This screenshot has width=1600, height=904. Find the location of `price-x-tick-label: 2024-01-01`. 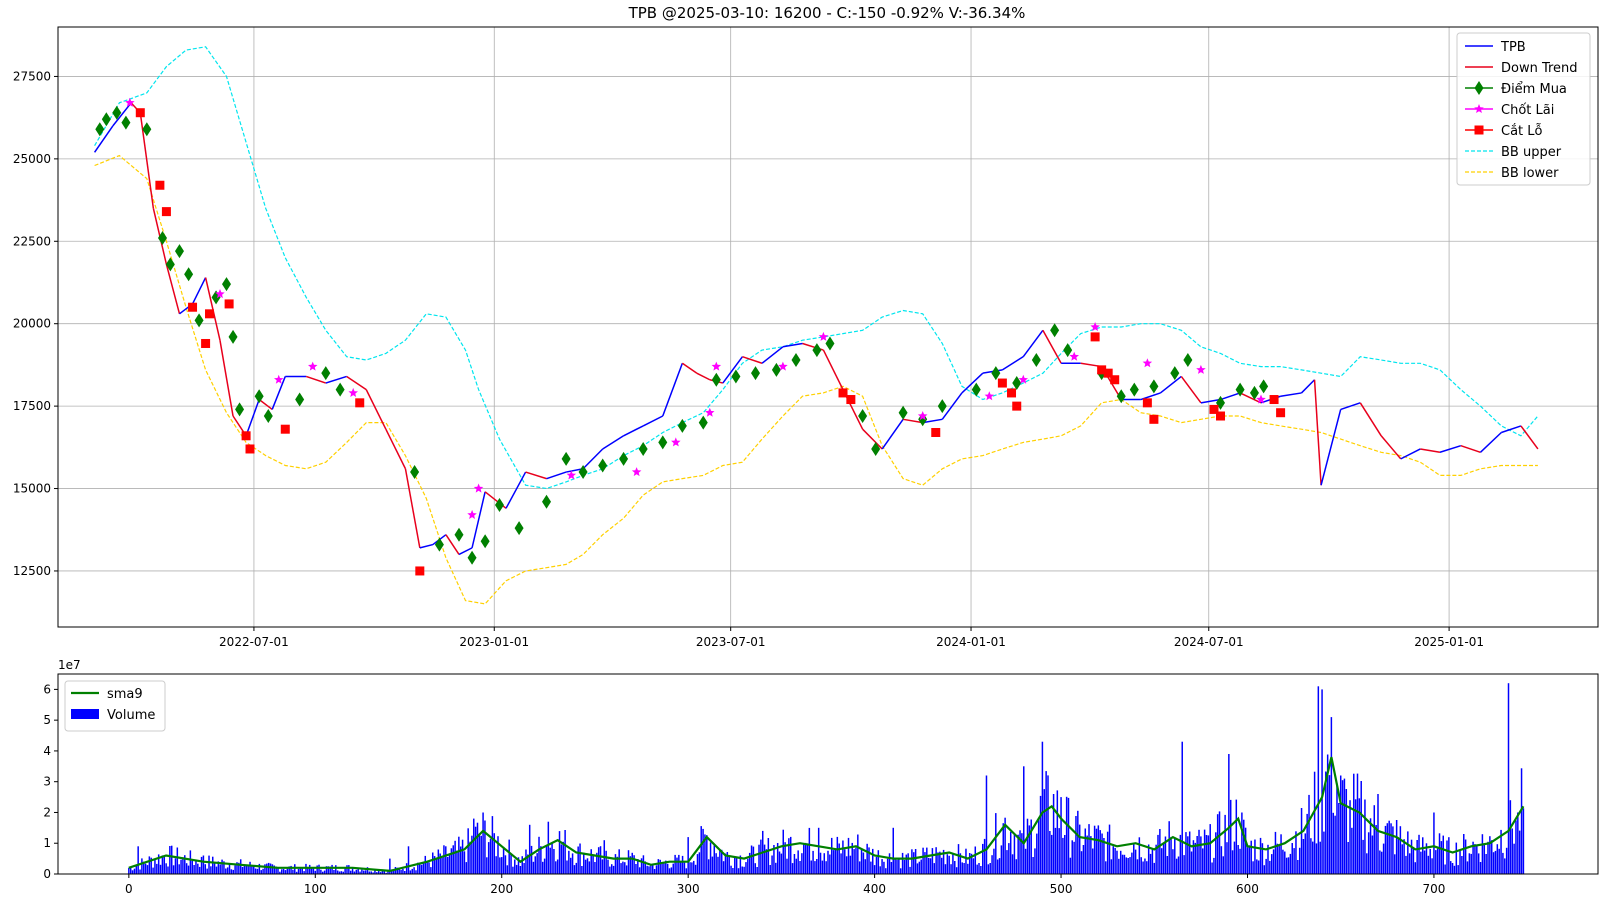

price-x-tick-label: 2024-01-01 is located at coordinates (971, 642).